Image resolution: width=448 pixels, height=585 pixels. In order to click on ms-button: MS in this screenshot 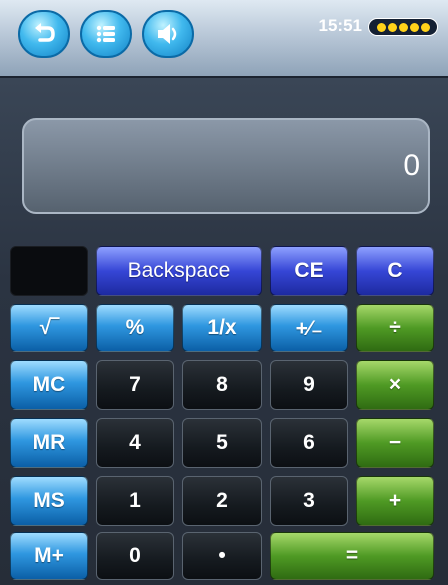, I will do `click(49, 501)`.